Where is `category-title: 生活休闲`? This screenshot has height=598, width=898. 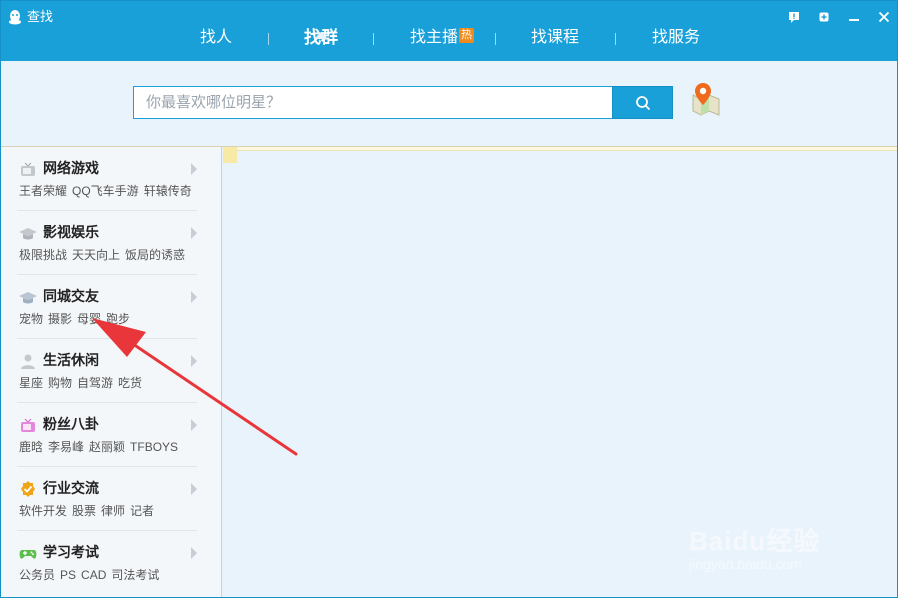 category-title: 生活休闲 is located at coordinates (71, 360).